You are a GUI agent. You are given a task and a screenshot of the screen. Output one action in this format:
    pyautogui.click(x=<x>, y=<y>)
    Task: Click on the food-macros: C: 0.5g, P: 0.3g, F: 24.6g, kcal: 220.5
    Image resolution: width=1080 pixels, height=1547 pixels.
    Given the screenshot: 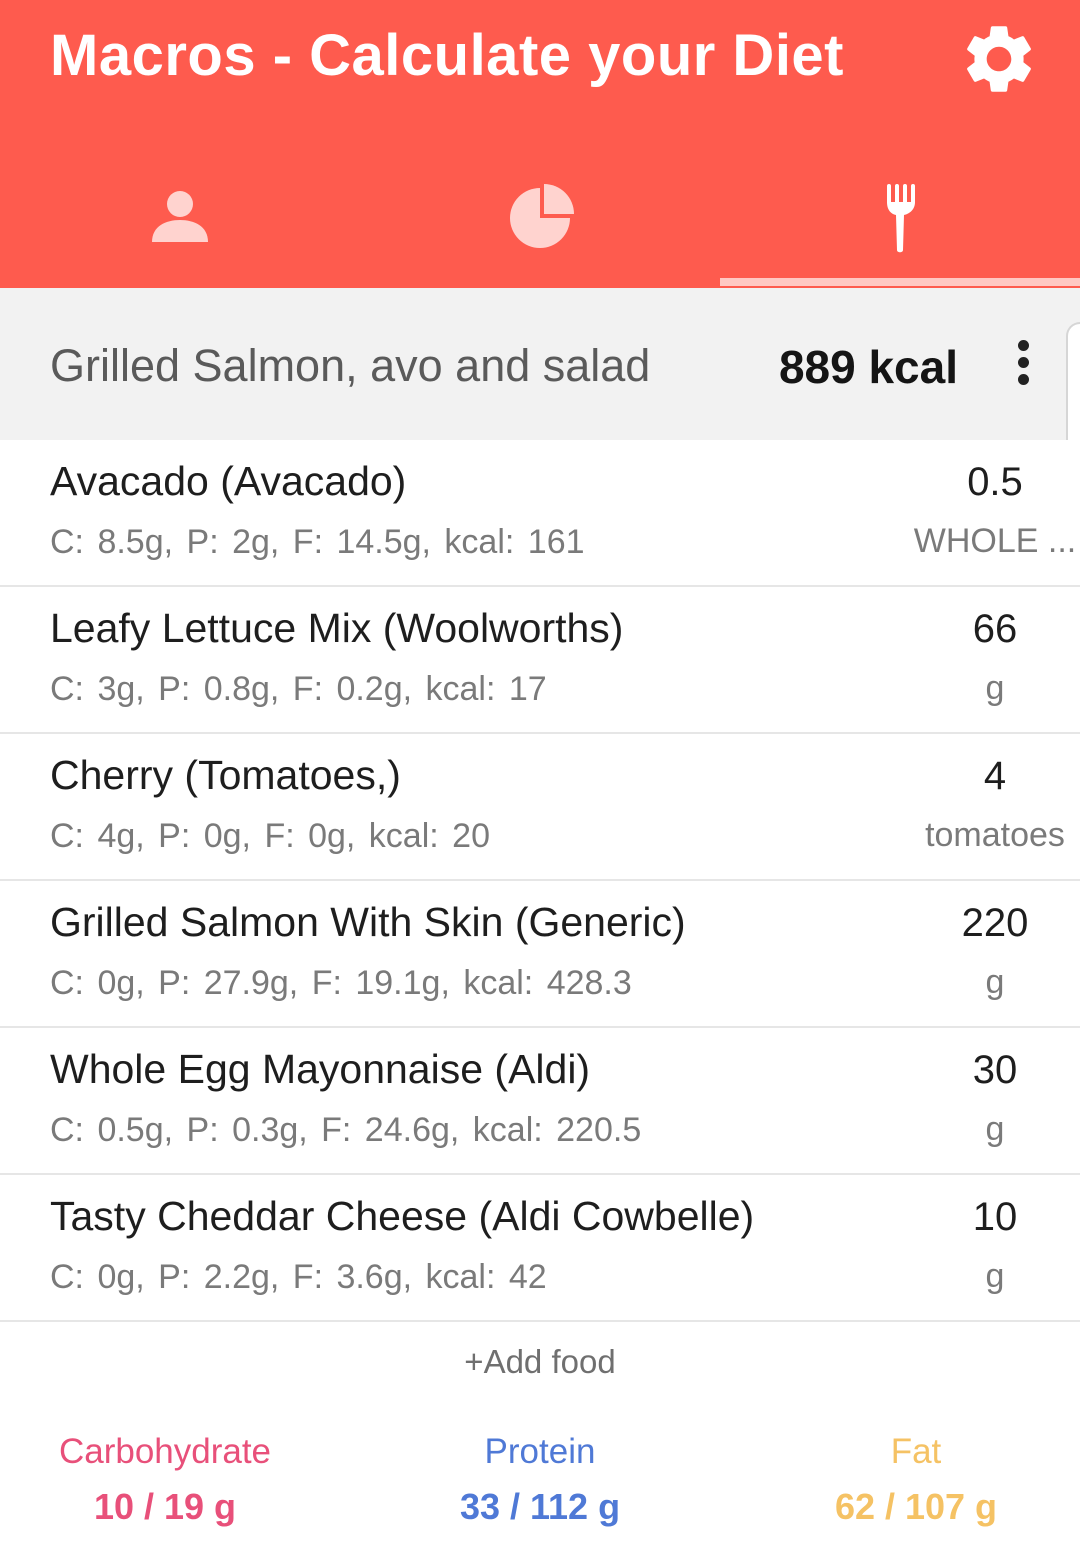 What is the action you would take?
    pyautogui.click(x=346, y=1130)
    